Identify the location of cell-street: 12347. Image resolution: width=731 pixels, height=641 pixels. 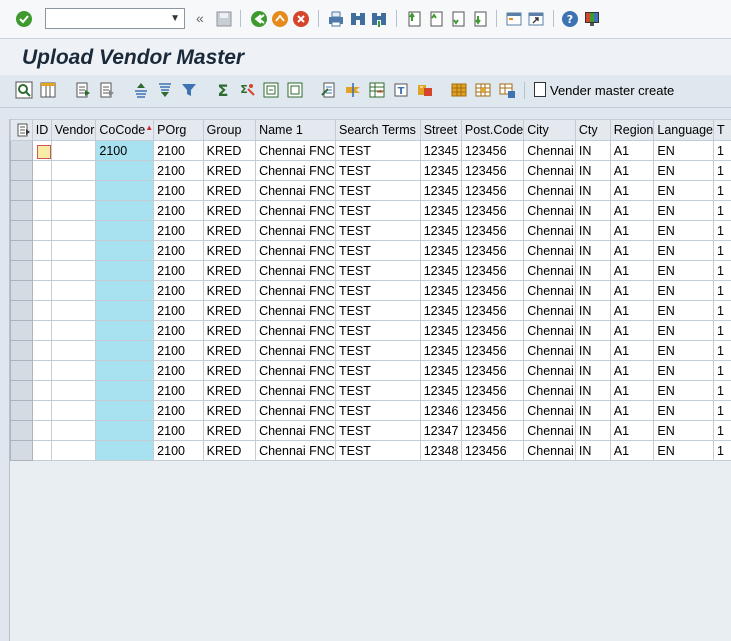
(440, 430).